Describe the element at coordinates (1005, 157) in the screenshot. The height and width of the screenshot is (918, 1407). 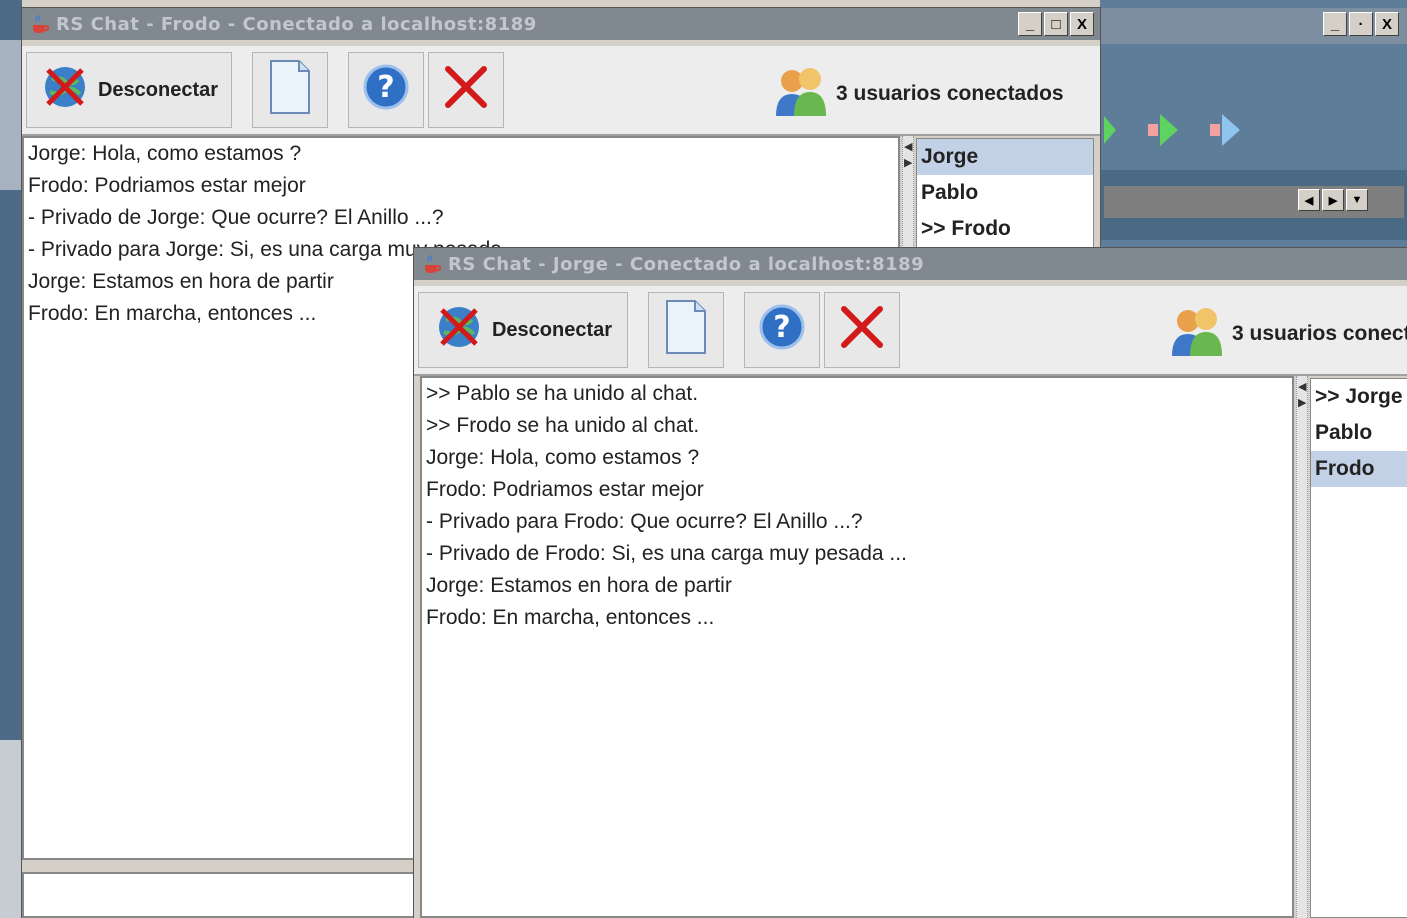
I see `user-list-item: Jorge` at that location.